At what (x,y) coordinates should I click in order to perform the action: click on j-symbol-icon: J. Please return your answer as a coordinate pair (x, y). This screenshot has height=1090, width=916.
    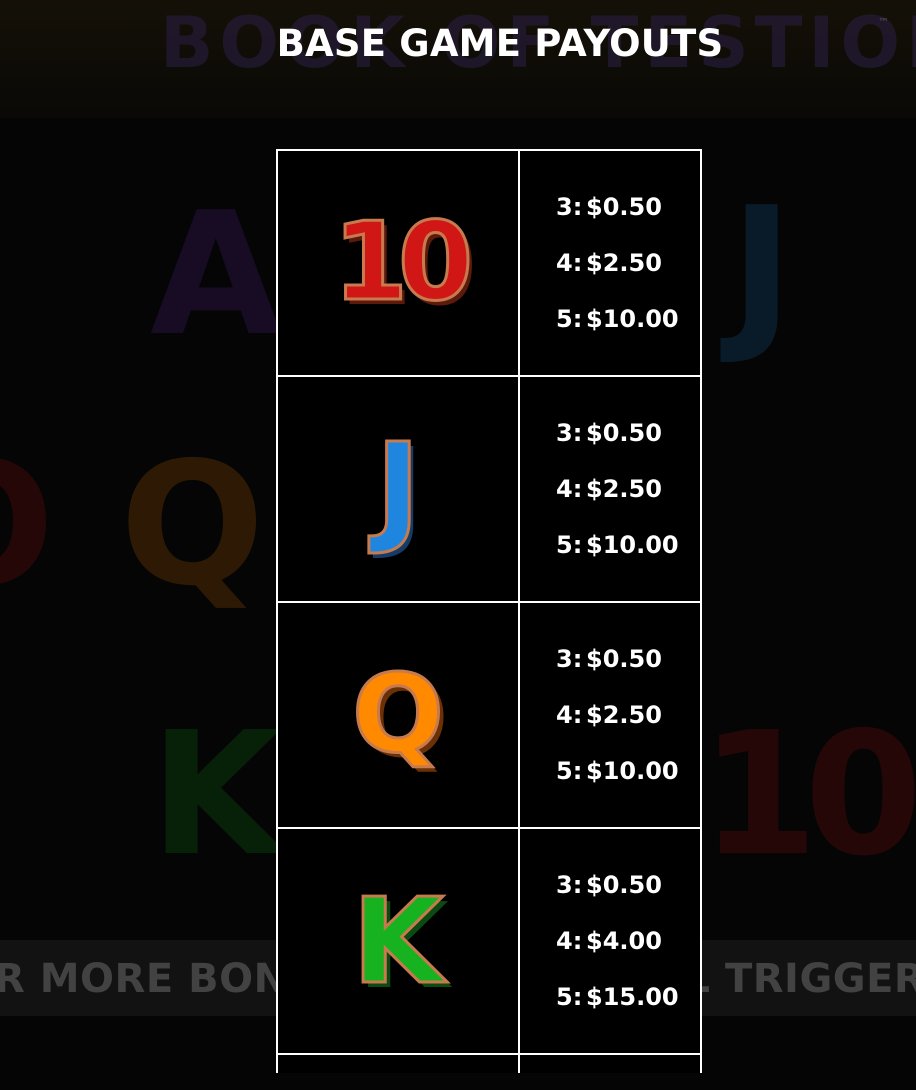
    Looking at the image, I should click on (398, 488).